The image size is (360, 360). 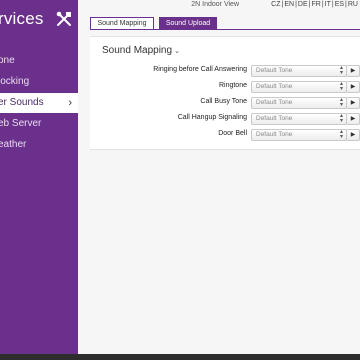 I want to click on setting-row: Call Hangup Signaling Default Tone ▴ ▾ ▶, so click(x=225, y=119).